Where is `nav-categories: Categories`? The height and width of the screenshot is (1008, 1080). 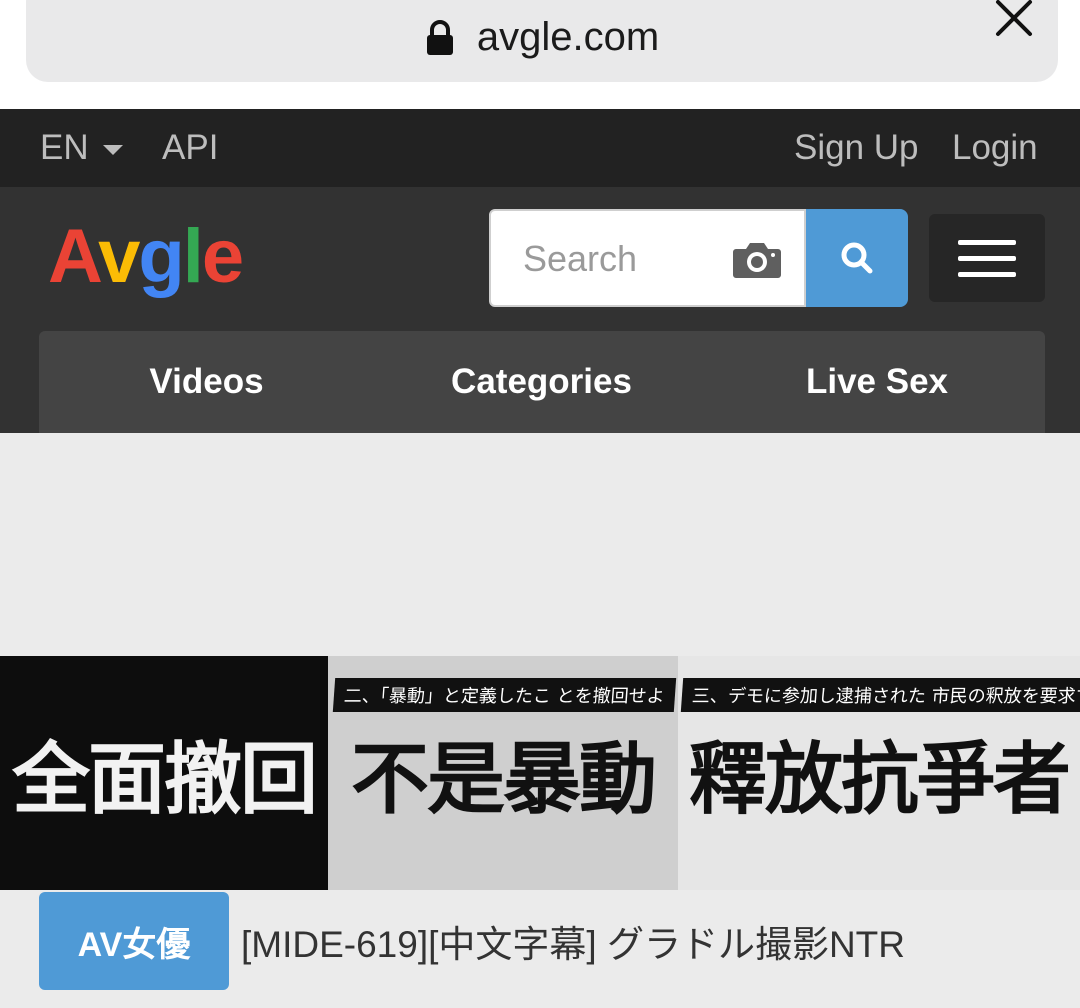
nav-categories: Categories is located at coordinates (541, 382).